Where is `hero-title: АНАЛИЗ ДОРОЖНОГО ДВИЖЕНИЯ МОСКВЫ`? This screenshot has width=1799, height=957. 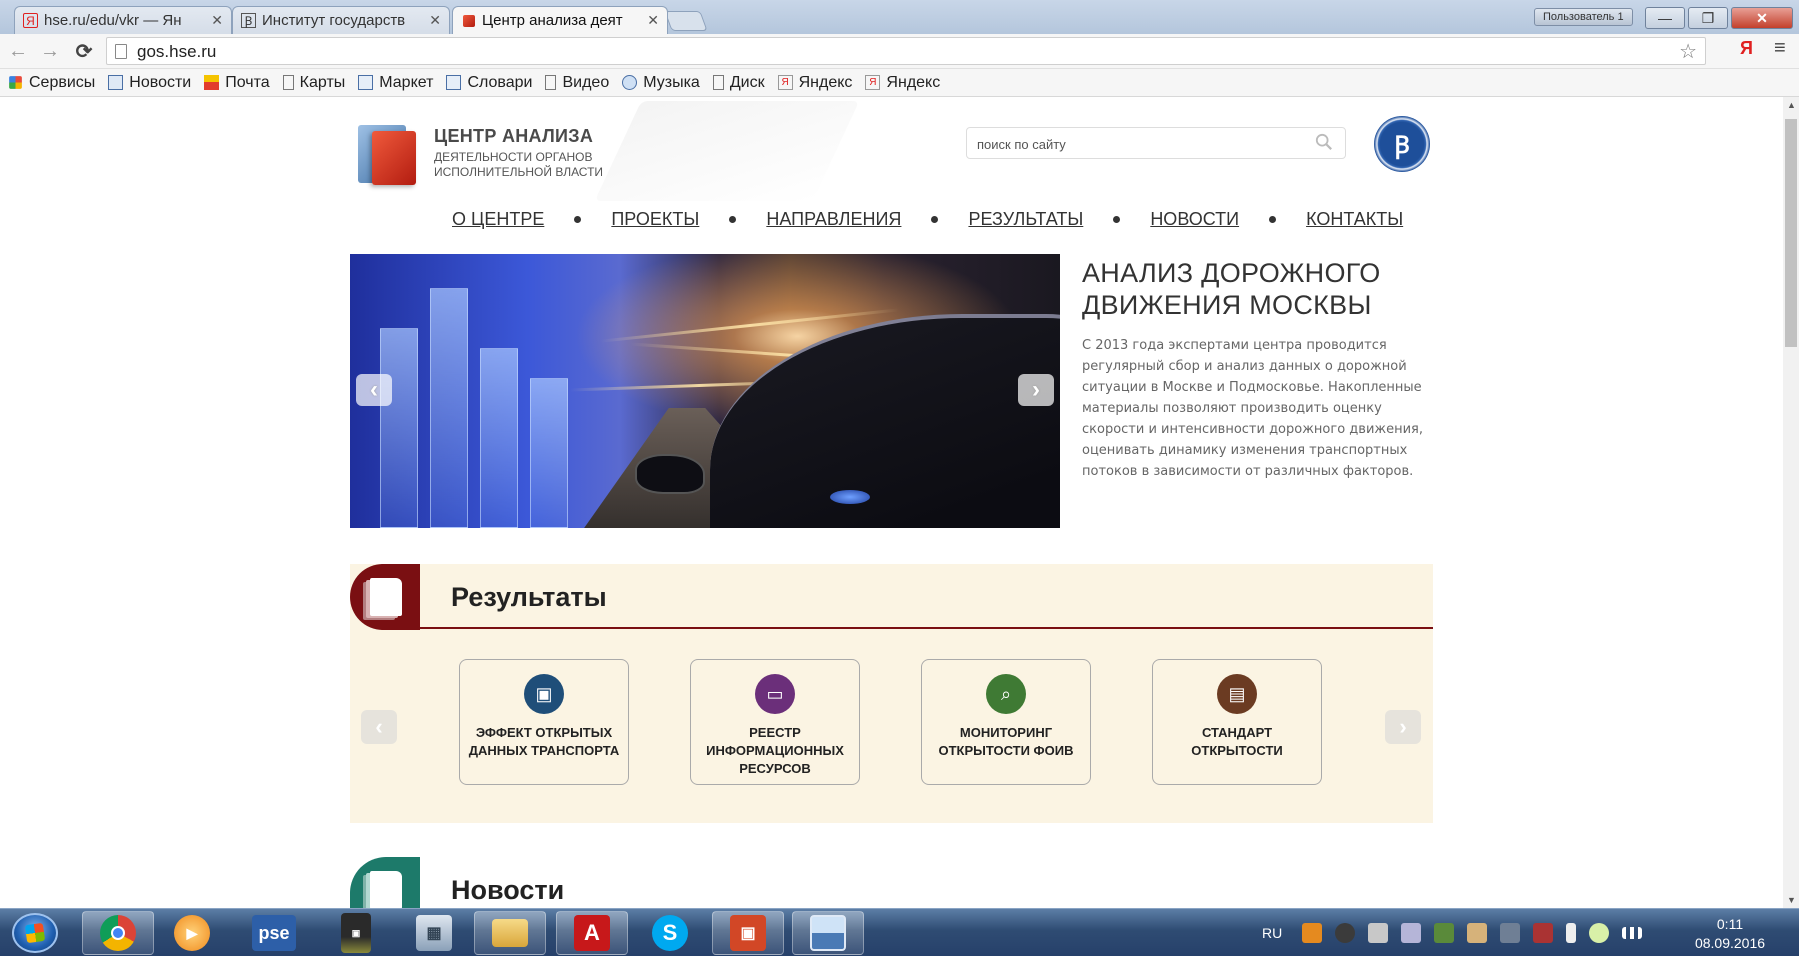 hero-title: АНАЛИЗ ДОРОЖНОГО ДВИЖЕНИЯ МОСКВЫ is located at coordinates (1257, 289).